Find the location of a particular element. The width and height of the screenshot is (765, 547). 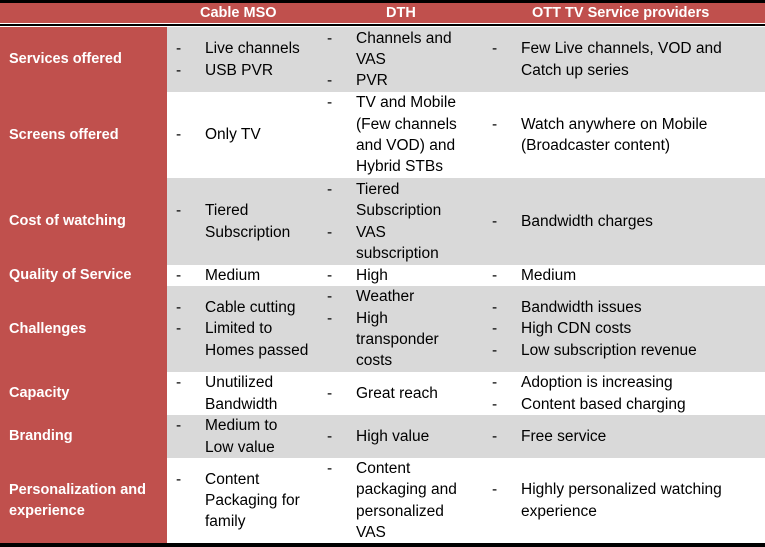

bullet-text-line: transponder is located at coordinates (397, 339).